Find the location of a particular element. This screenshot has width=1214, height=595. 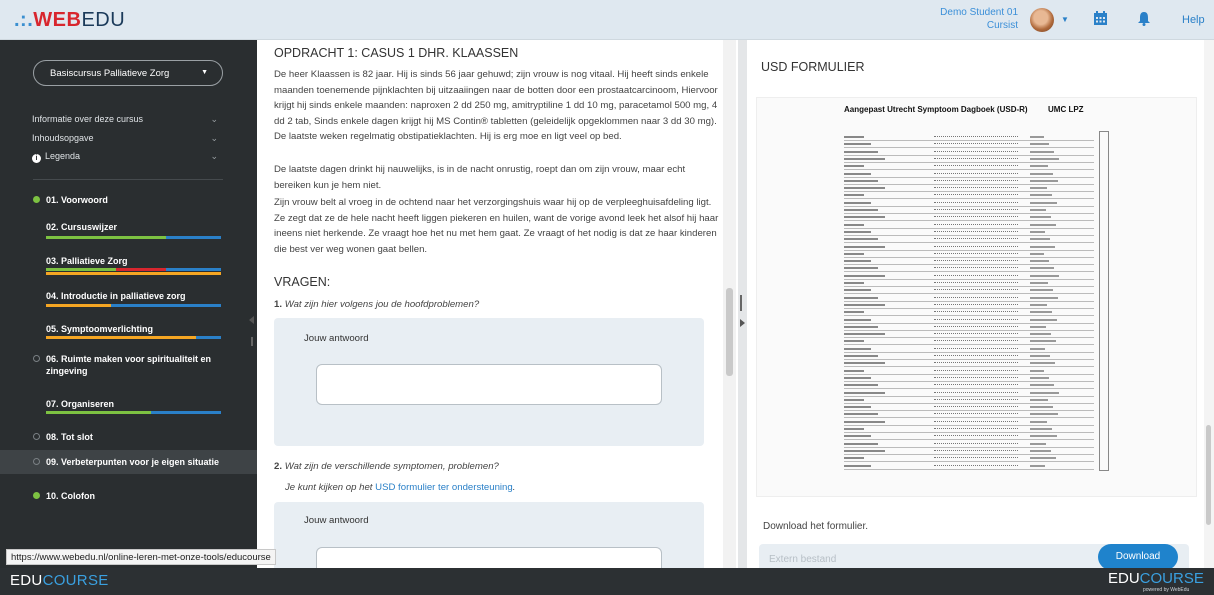

chevron-down-icon: ⌄ is located at coordinates (214, 138).